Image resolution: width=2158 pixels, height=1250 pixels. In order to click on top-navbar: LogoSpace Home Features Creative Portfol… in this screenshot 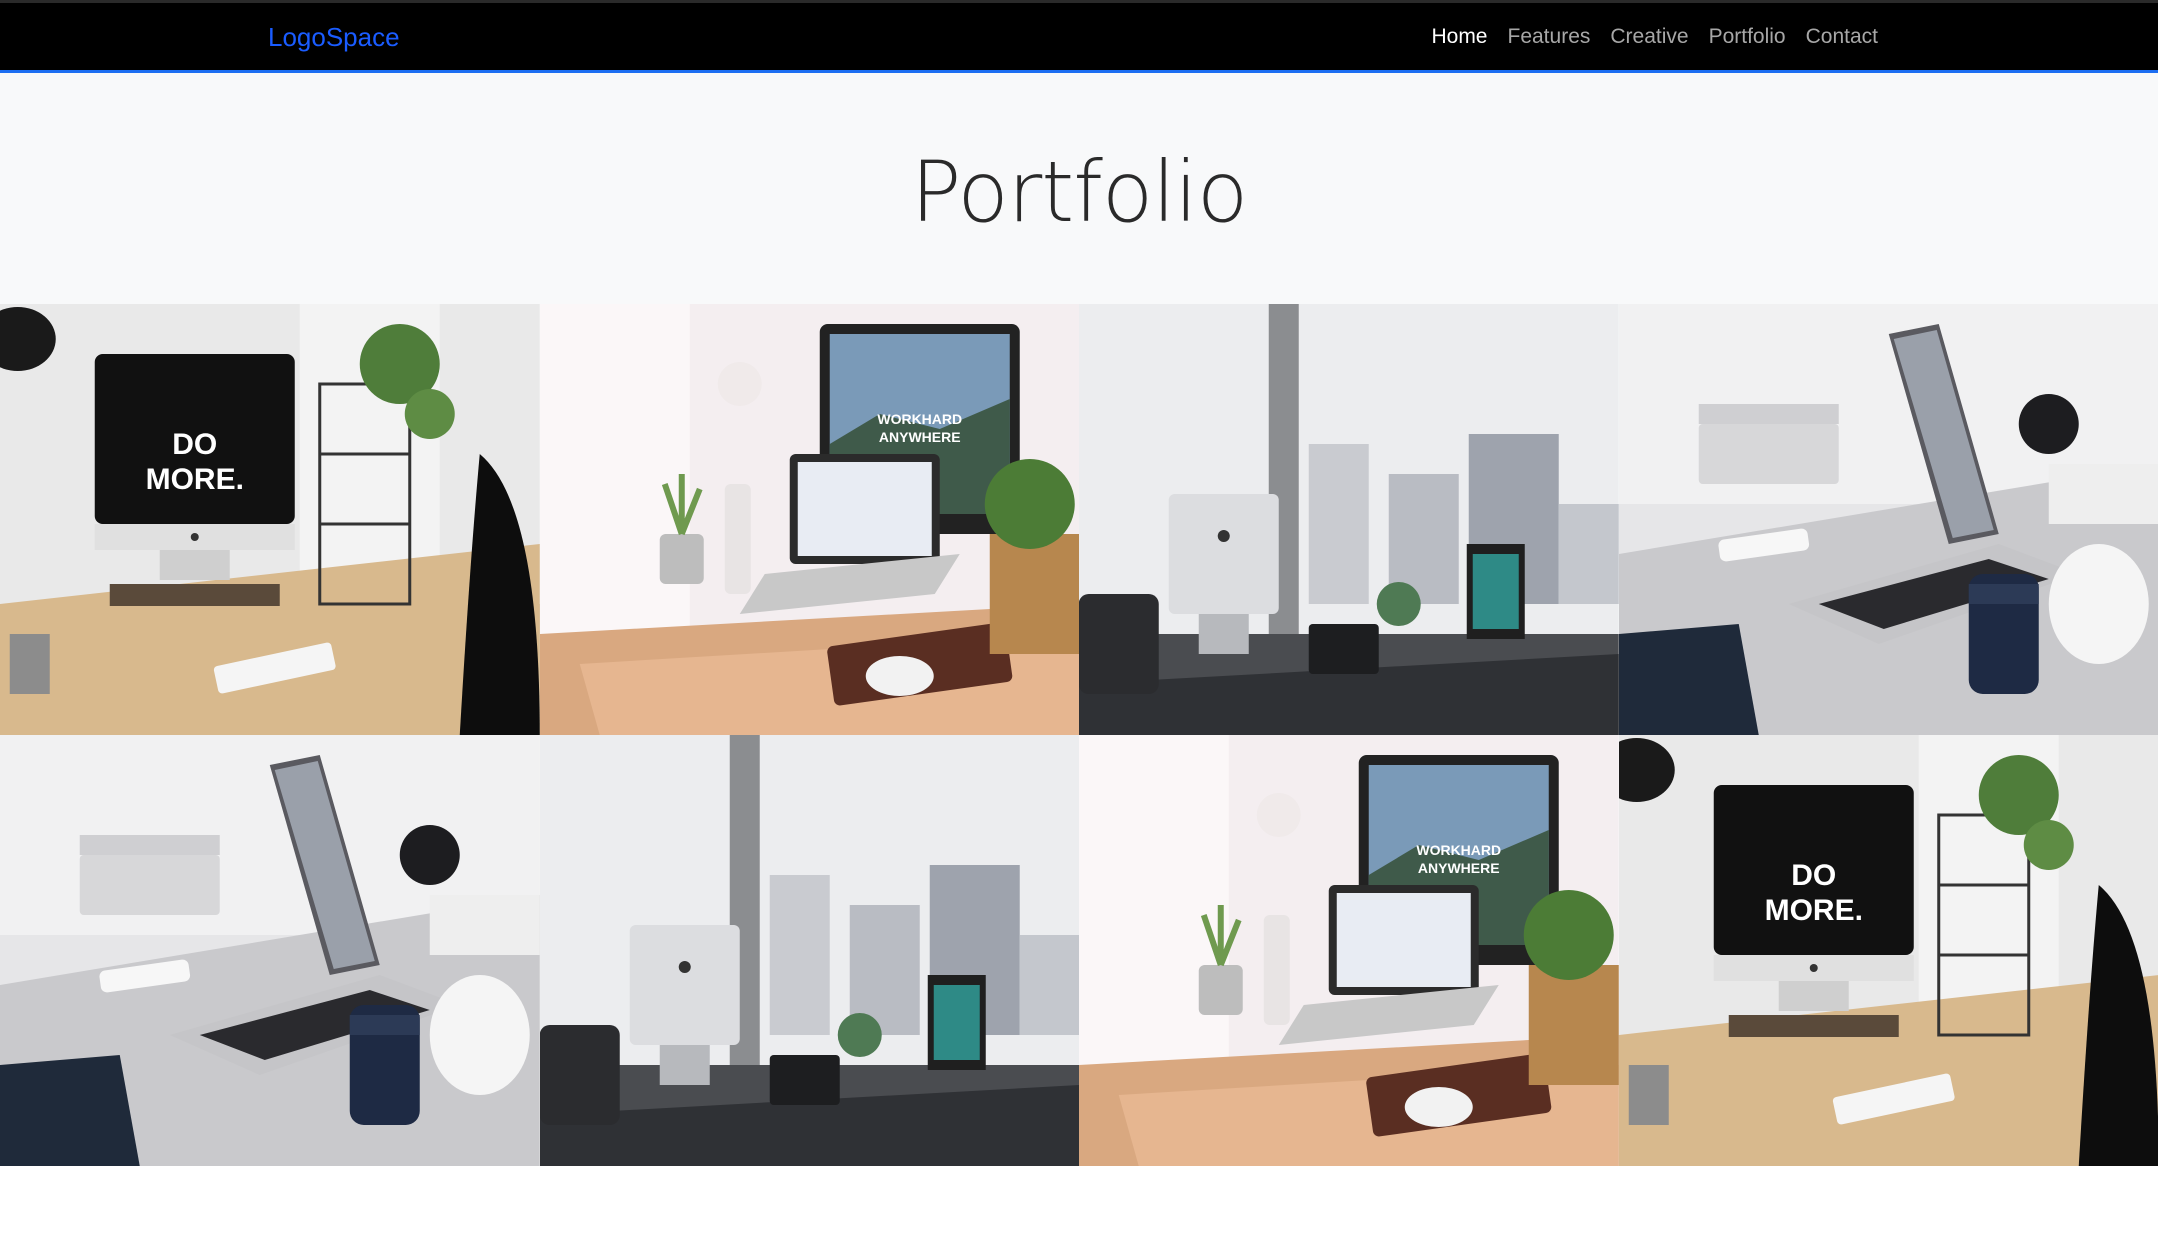, I will do `click(1079, 36)`.